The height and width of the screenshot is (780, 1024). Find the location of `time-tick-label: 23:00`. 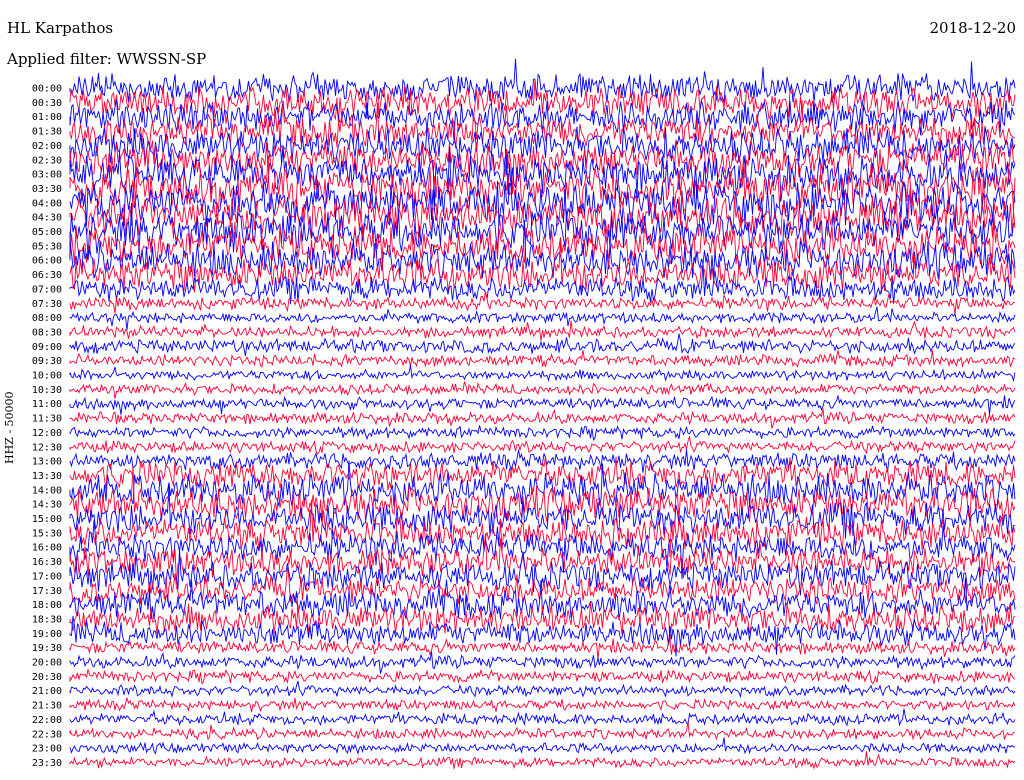

time-tick-label: 23:00 is located at coordinates (47, 749).